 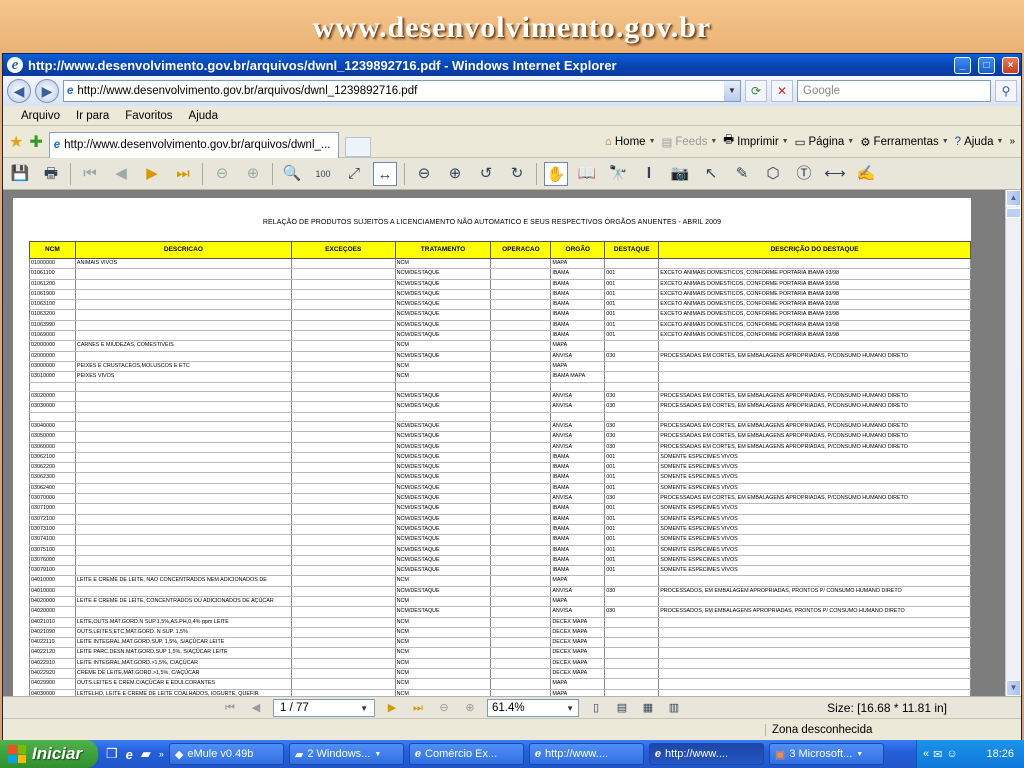 I want to click on tray-expand-icon: «, so click(x=926, y=754).